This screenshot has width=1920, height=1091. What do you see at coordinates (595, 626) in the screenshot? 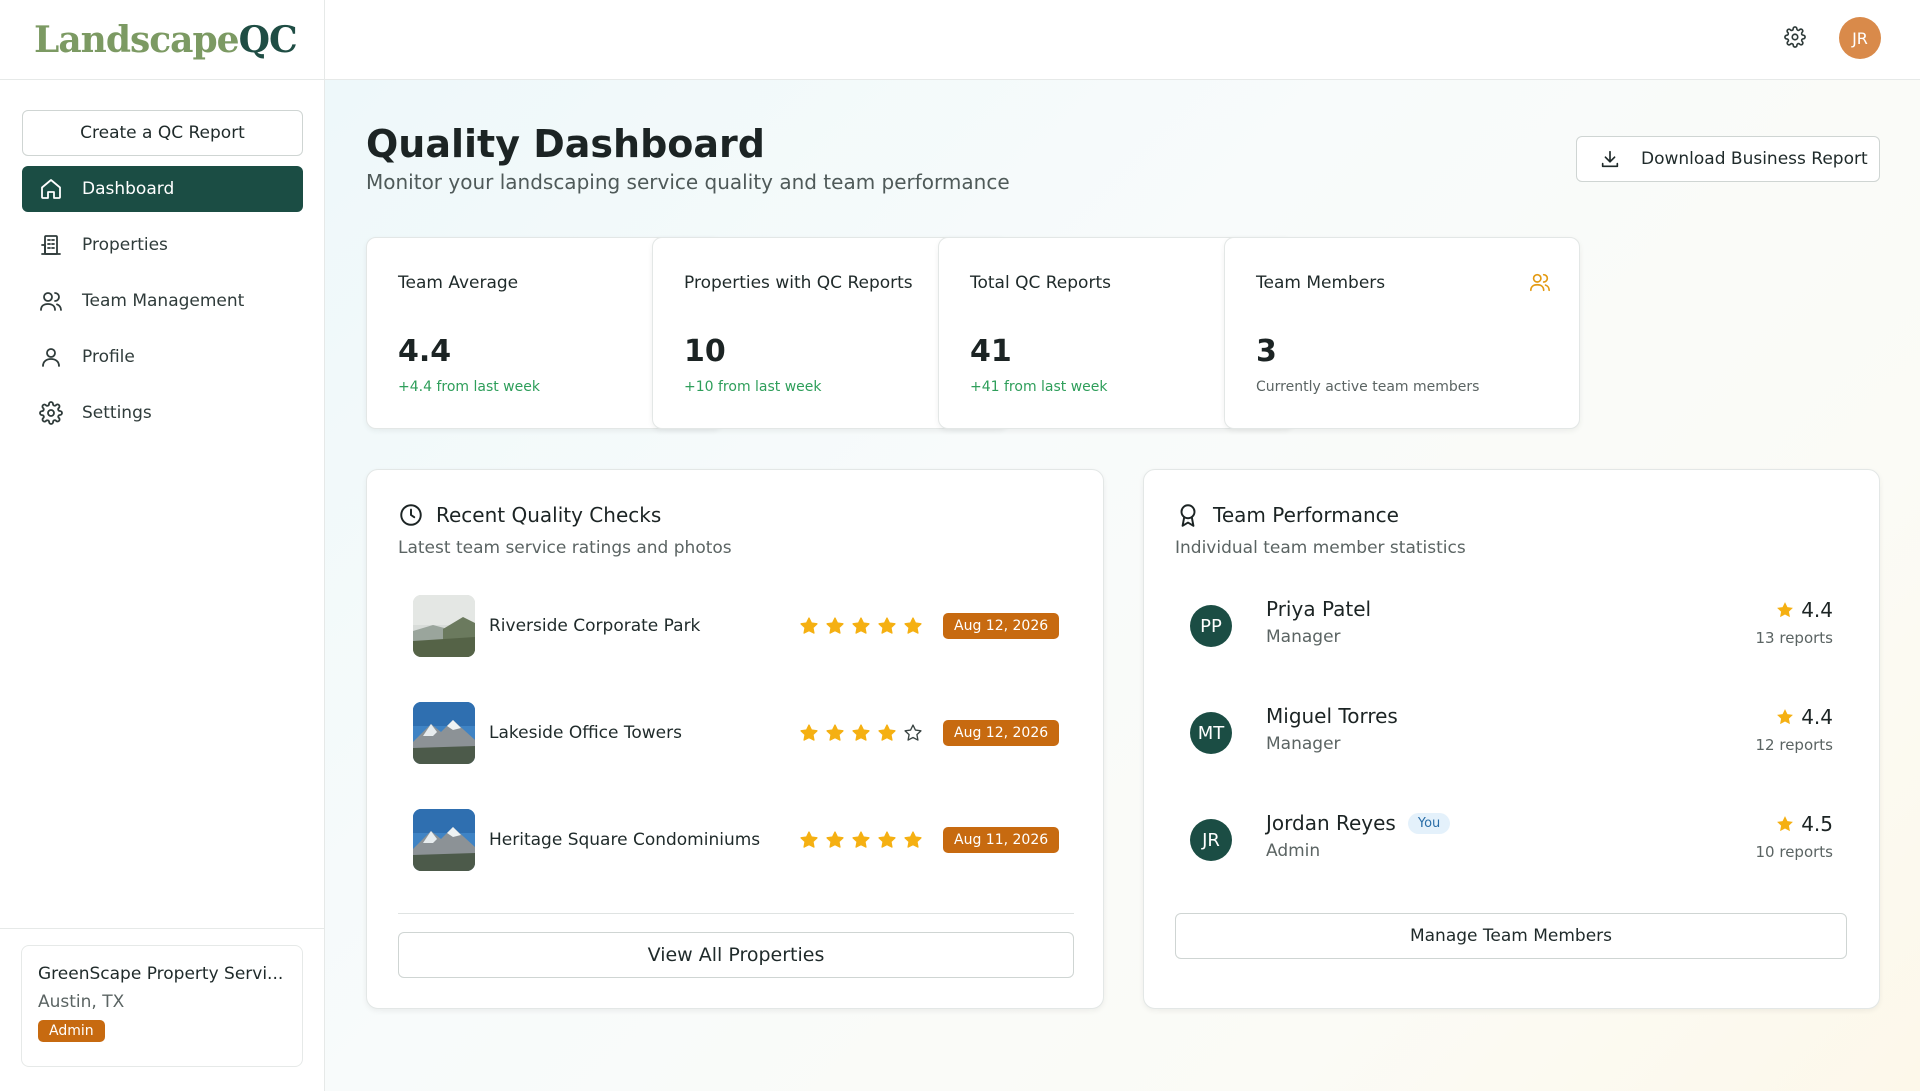
I see `property-name: Riverside Corporate Park` at bounding box center [595, 626].